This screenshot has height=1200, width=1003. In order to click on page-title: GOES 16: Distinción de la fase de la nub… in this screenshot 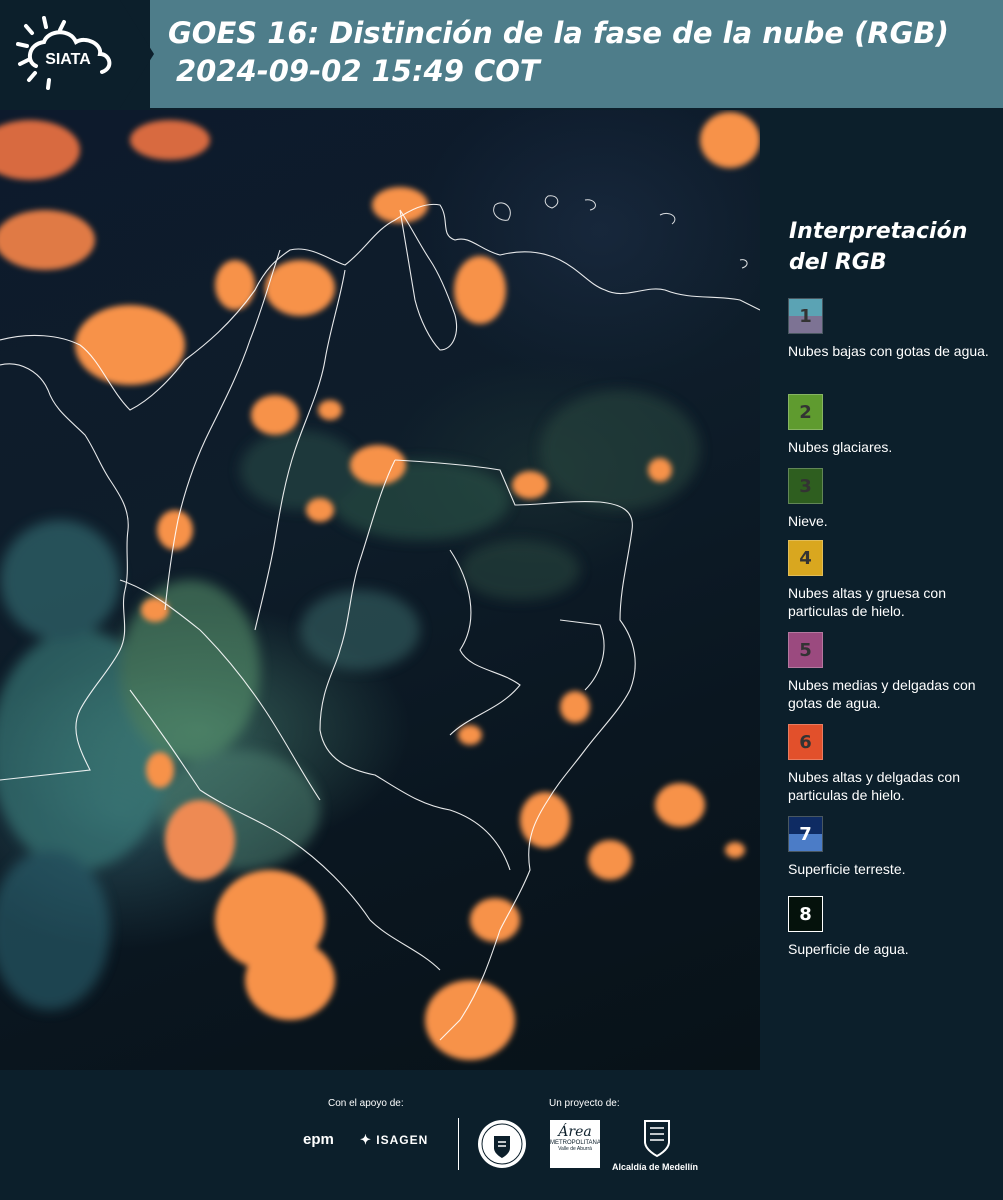, I will do `click(558, 52)`.